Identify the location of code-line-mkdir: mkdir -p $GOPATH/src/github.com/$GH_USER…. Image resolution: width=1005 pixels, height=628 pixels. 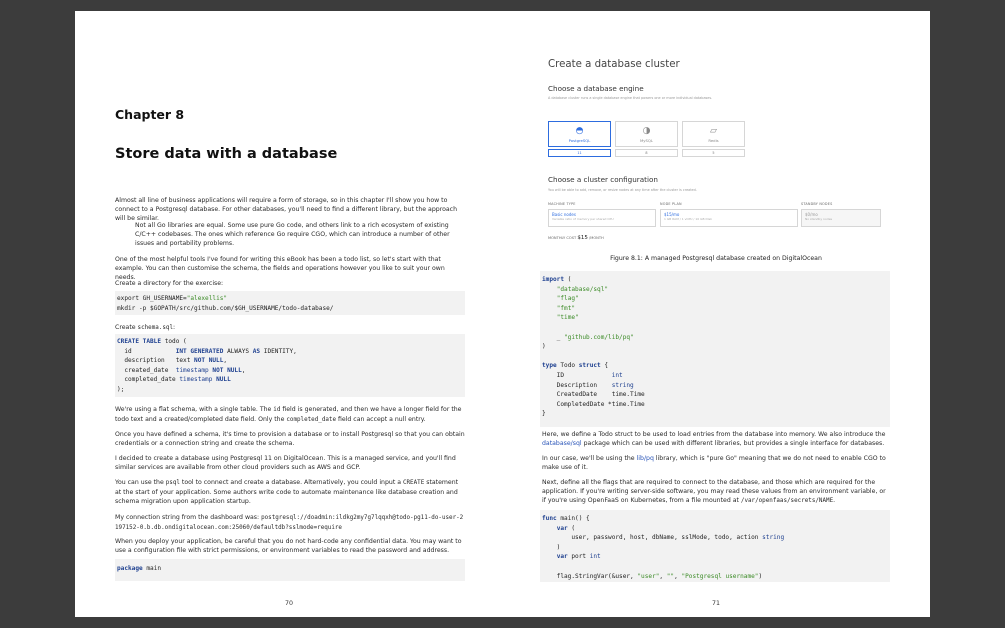
(225, 308).